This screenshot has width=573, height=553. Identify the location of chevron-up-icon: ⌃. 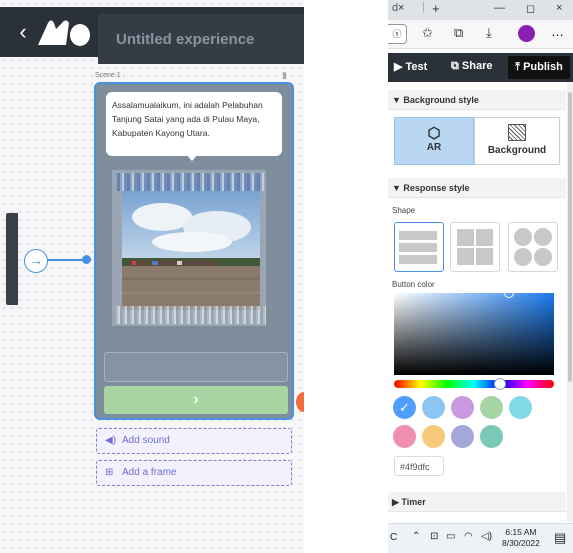
(416, 536).